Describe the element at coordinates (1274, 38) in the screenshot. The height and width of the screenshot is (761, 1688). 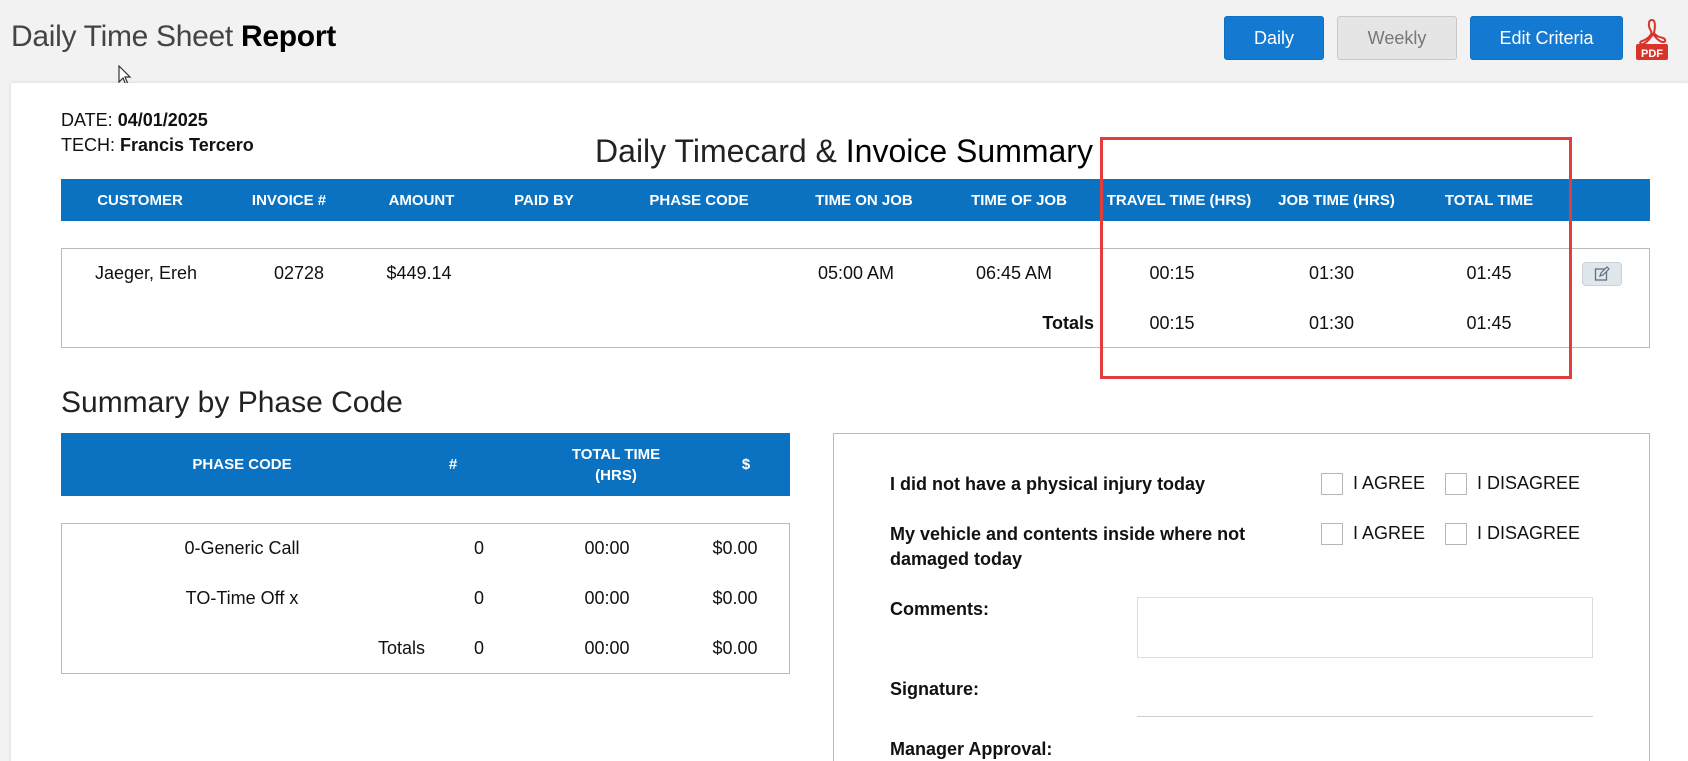
I see `daily-button: Daily` at that location.